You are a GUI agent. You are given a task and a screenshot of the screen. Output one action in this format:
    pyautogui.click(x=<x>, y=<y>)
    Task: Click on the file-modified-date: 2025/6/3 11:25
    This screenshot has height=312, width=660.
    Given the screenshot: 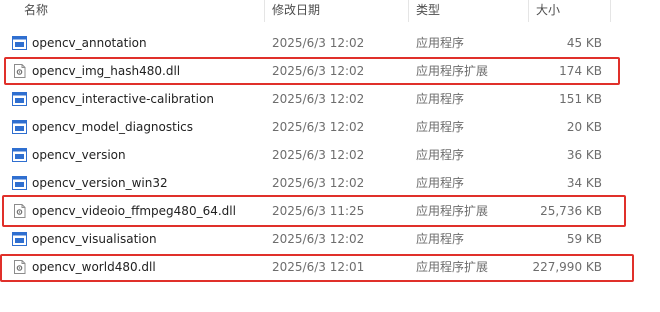 What is the action you would take?
    pyautogui.click(x=318, y=211)
    